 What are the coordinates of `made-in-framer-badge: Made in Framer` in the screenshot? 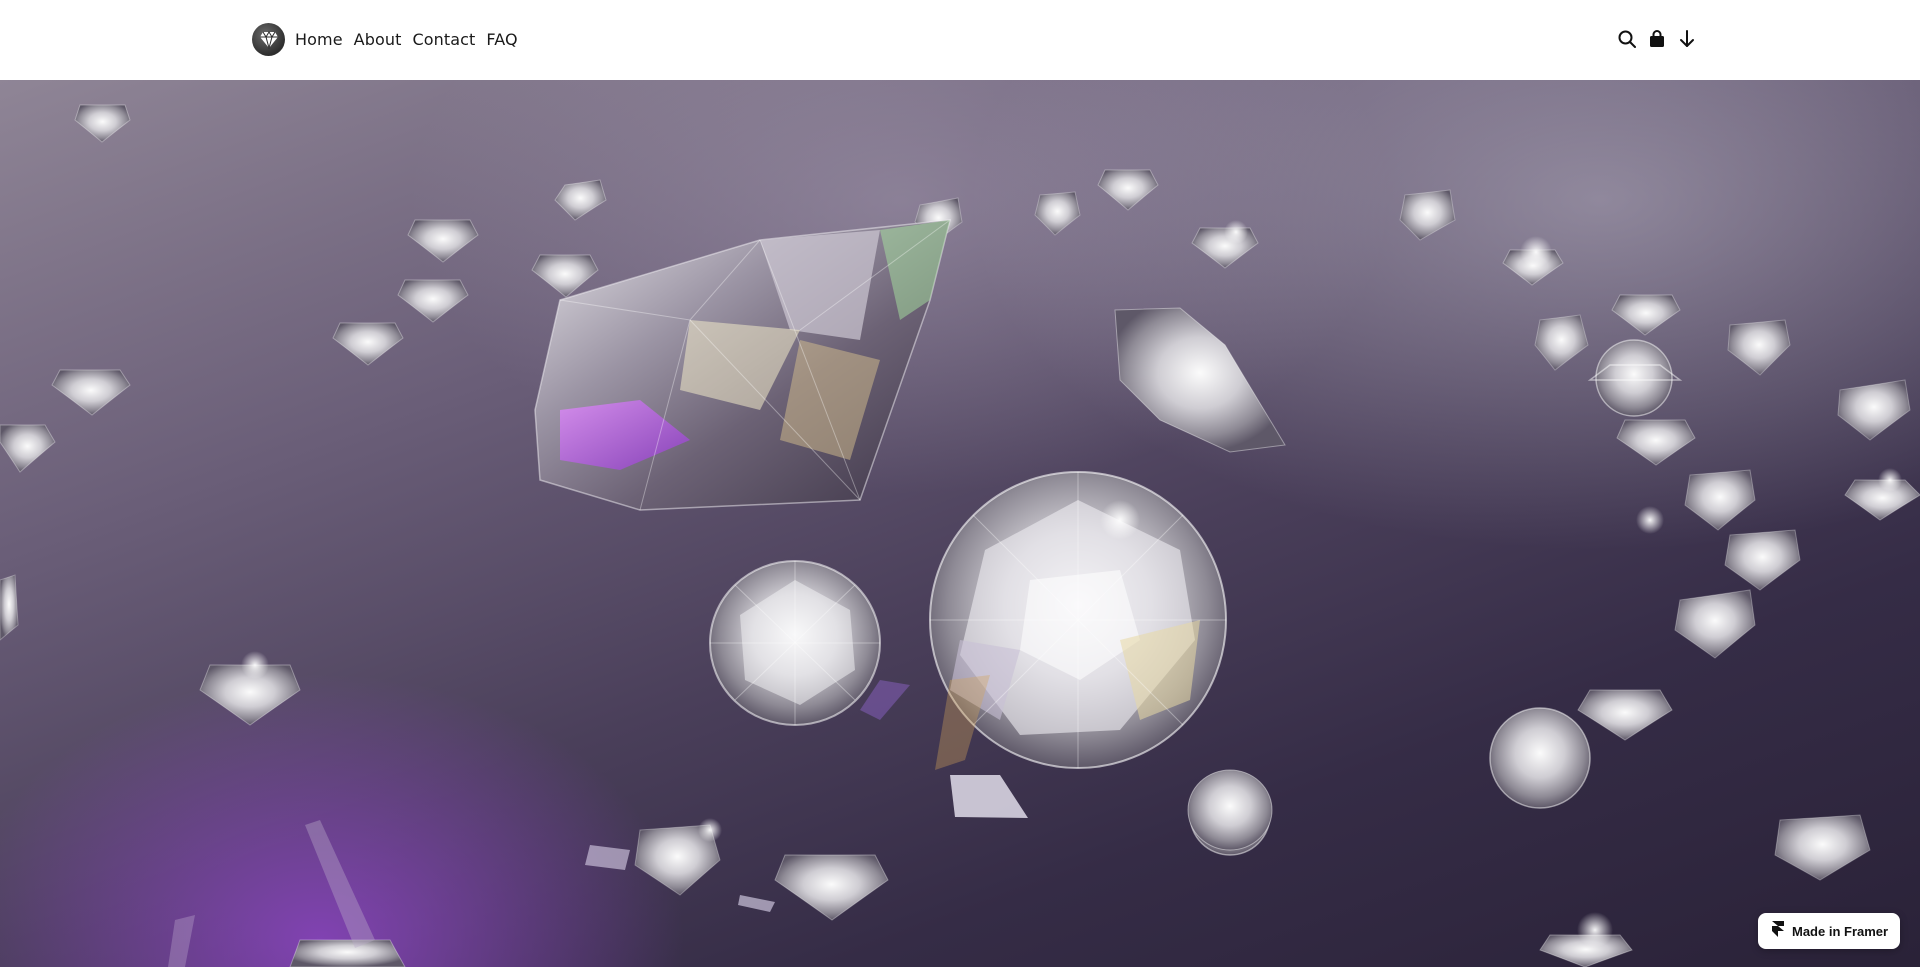 It's located at (1829, 931).